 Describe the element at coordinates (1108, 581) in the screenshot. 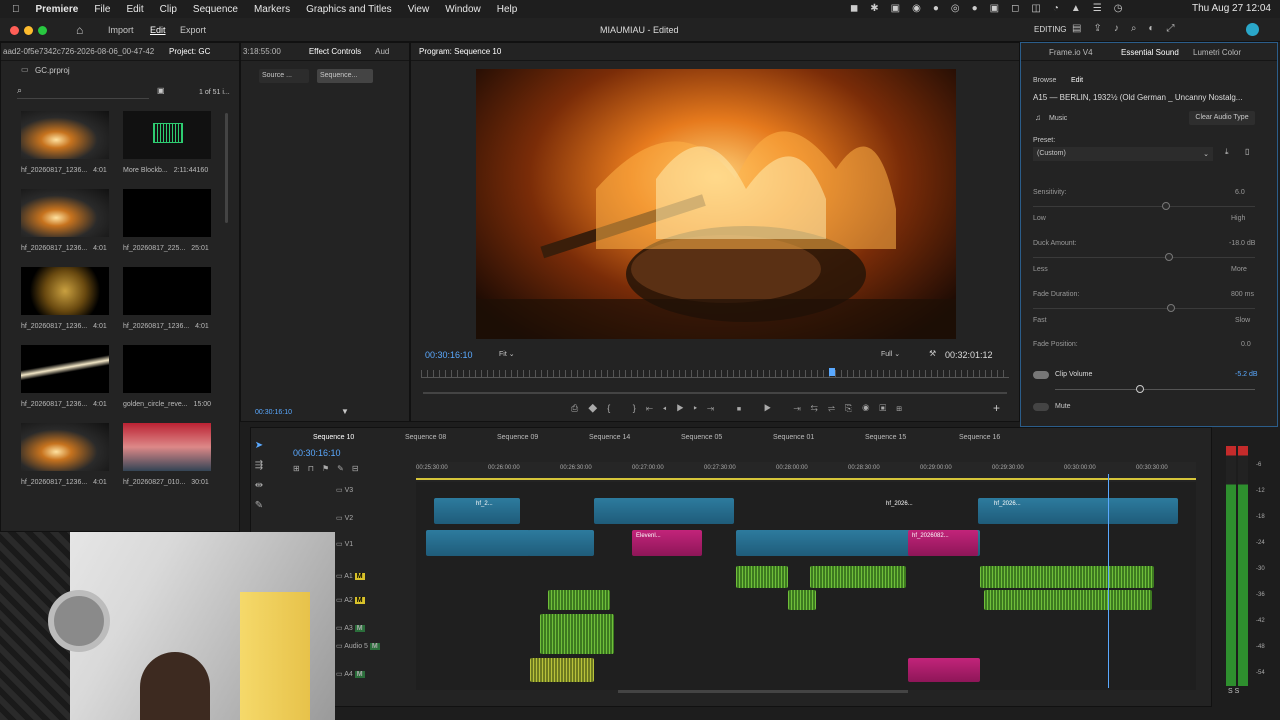

I see `timeline-playhead` at that location.